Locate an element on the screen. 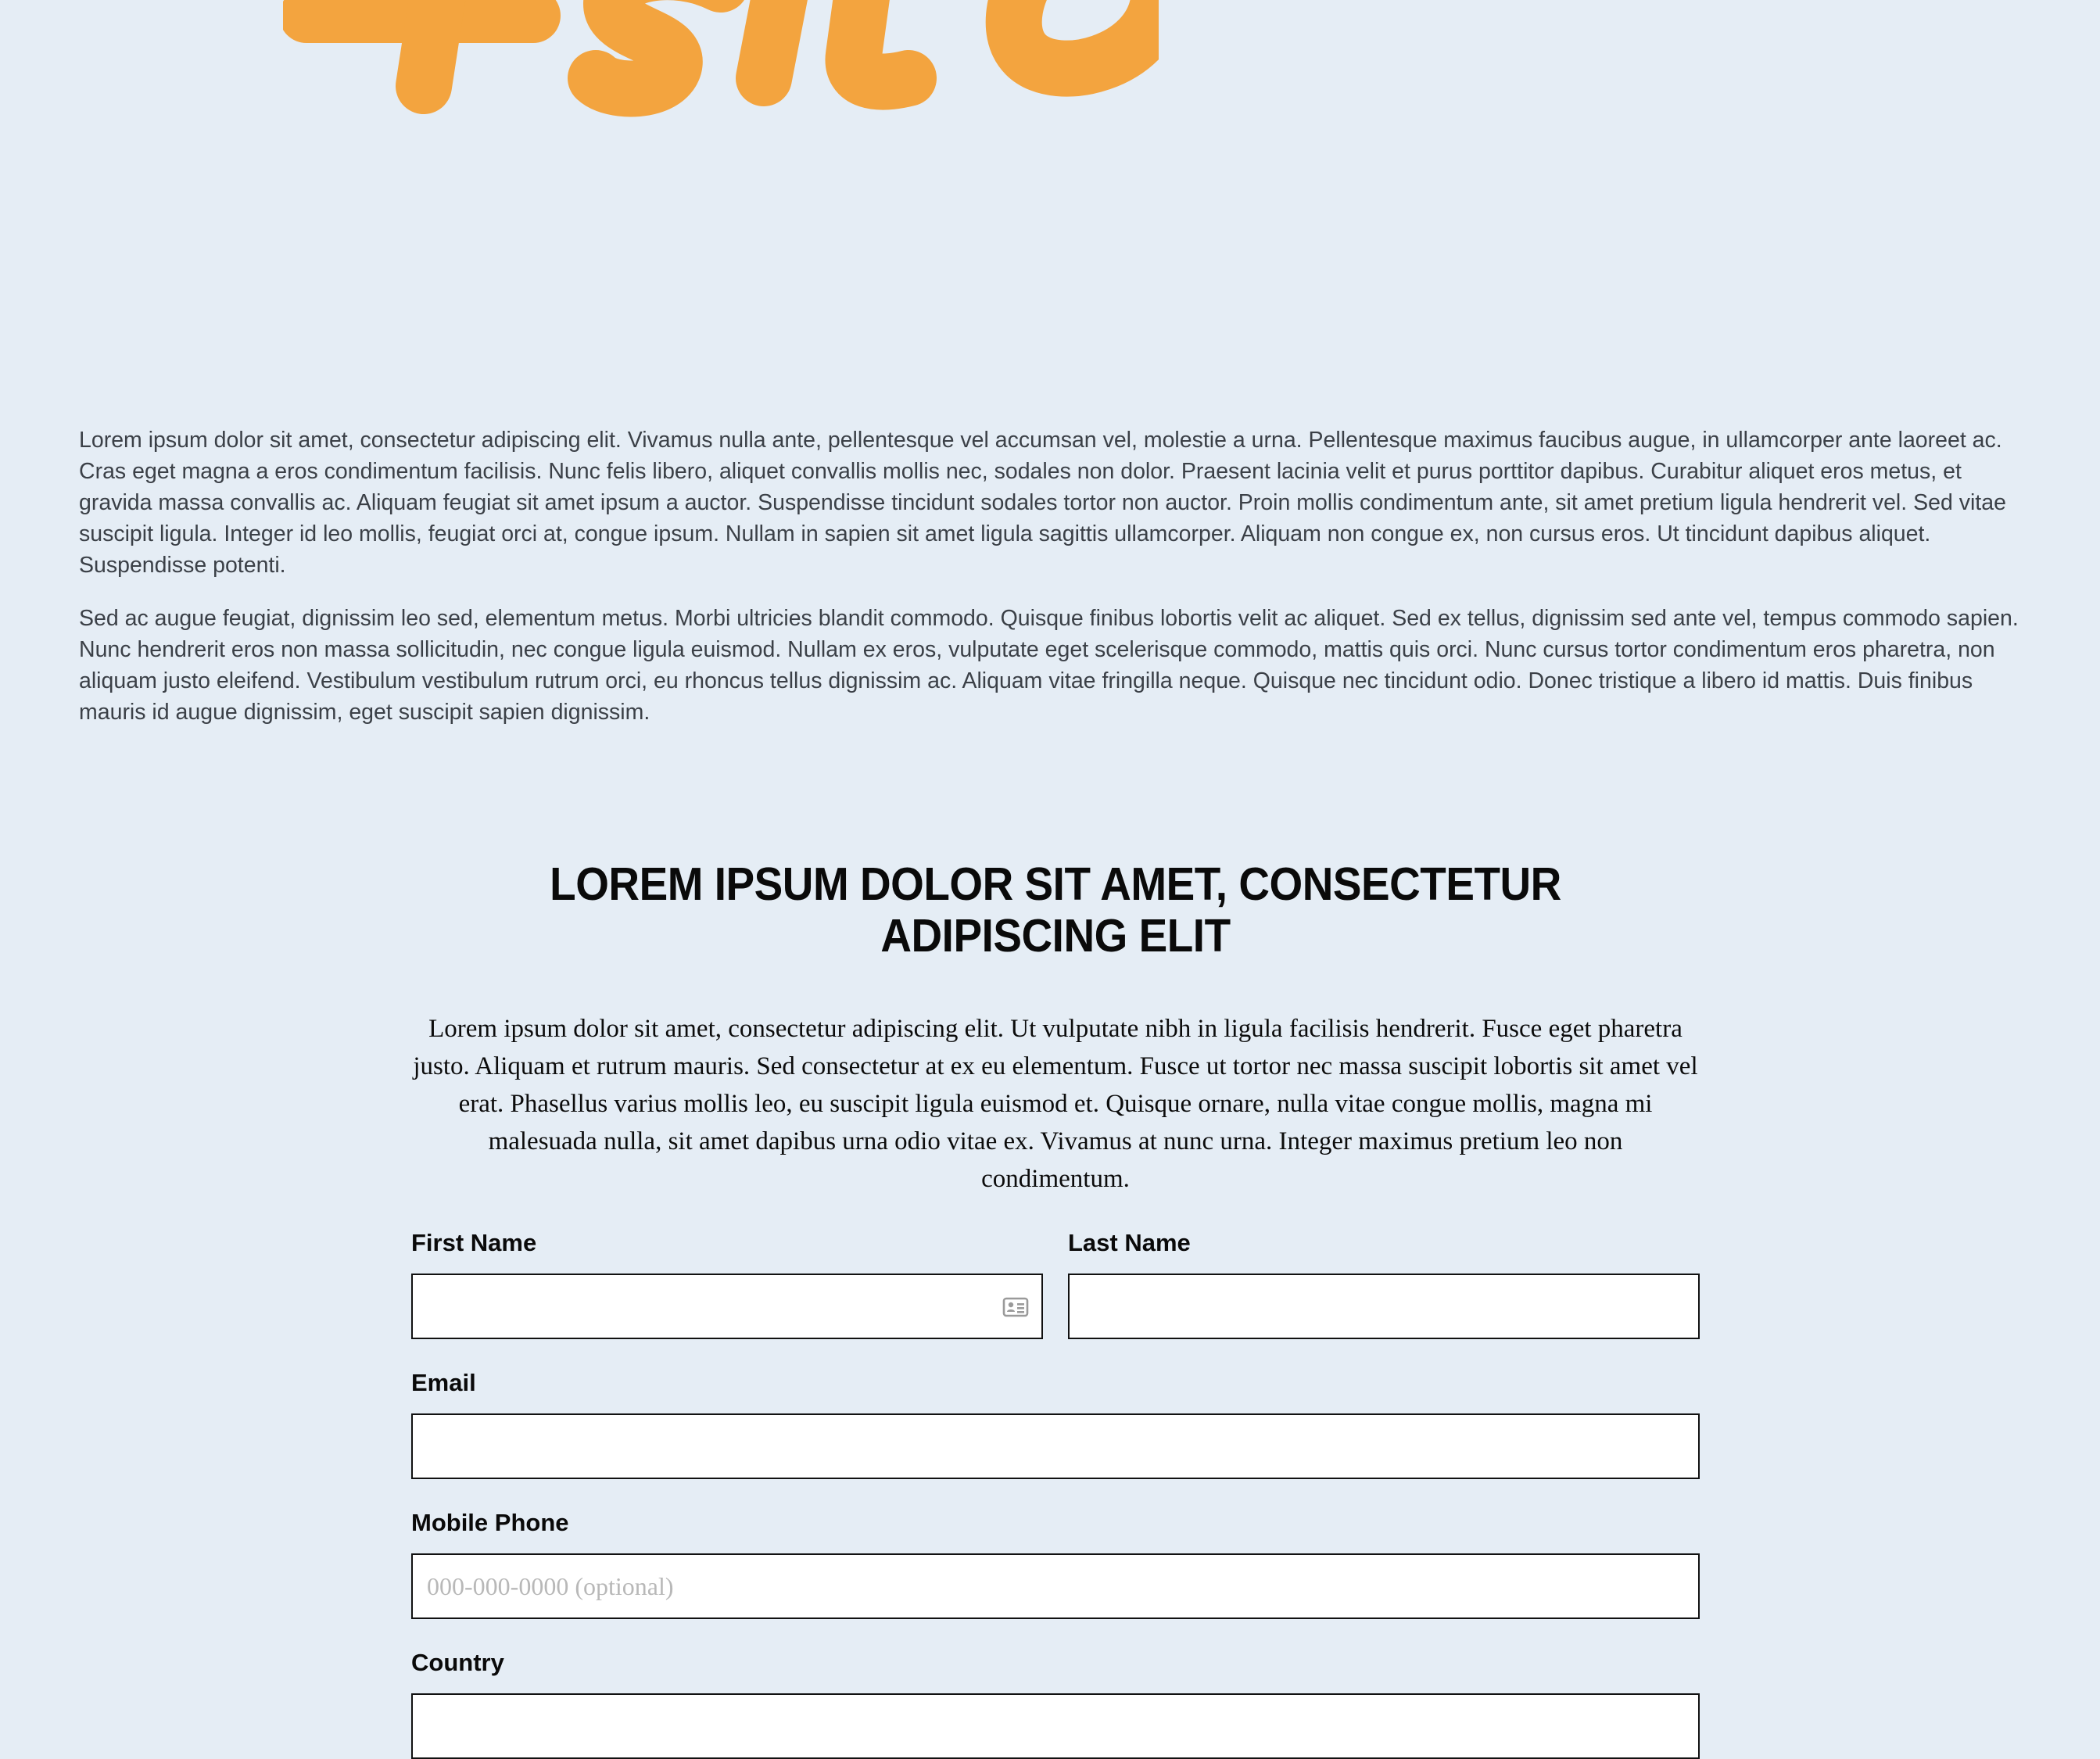 The image size is (2100, 1759). last-name-field: Last Name is located at coordinates (1384, 1284).